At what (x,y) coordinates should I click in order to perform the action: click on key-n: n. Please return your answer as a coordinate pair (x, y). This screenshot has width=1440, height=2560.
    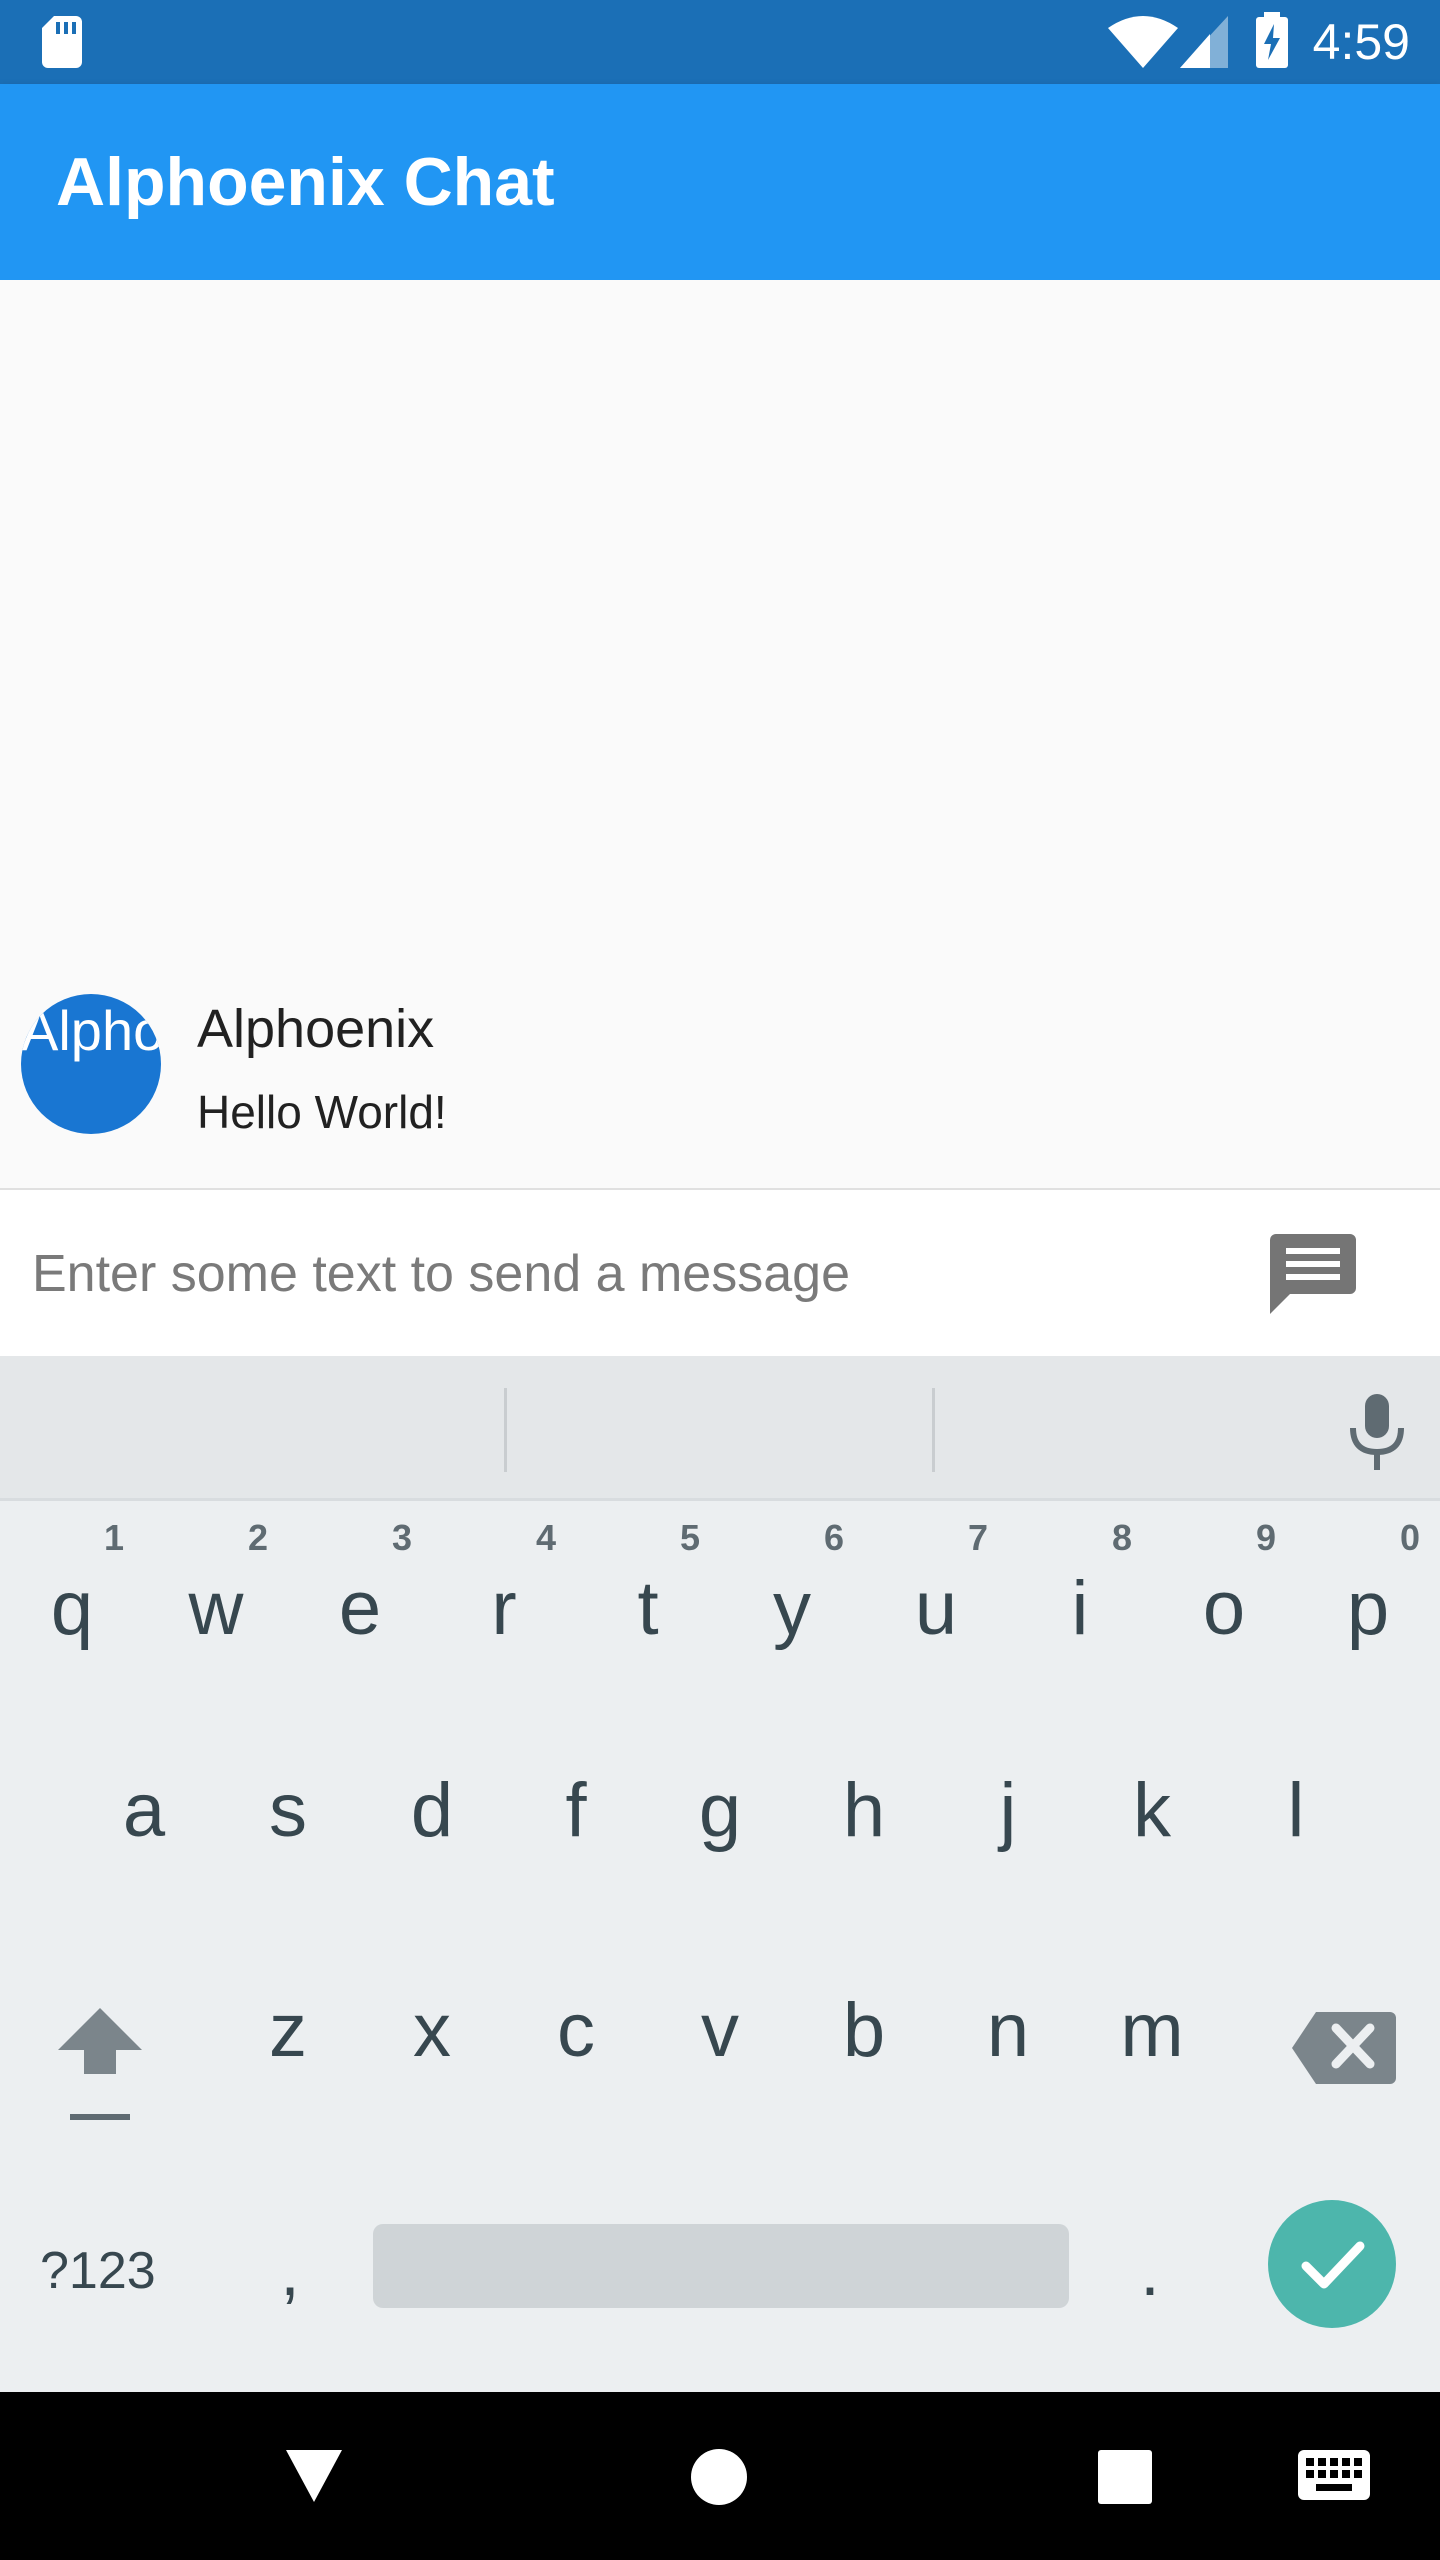
    Looking at the image, I should click on (1008, 2046).